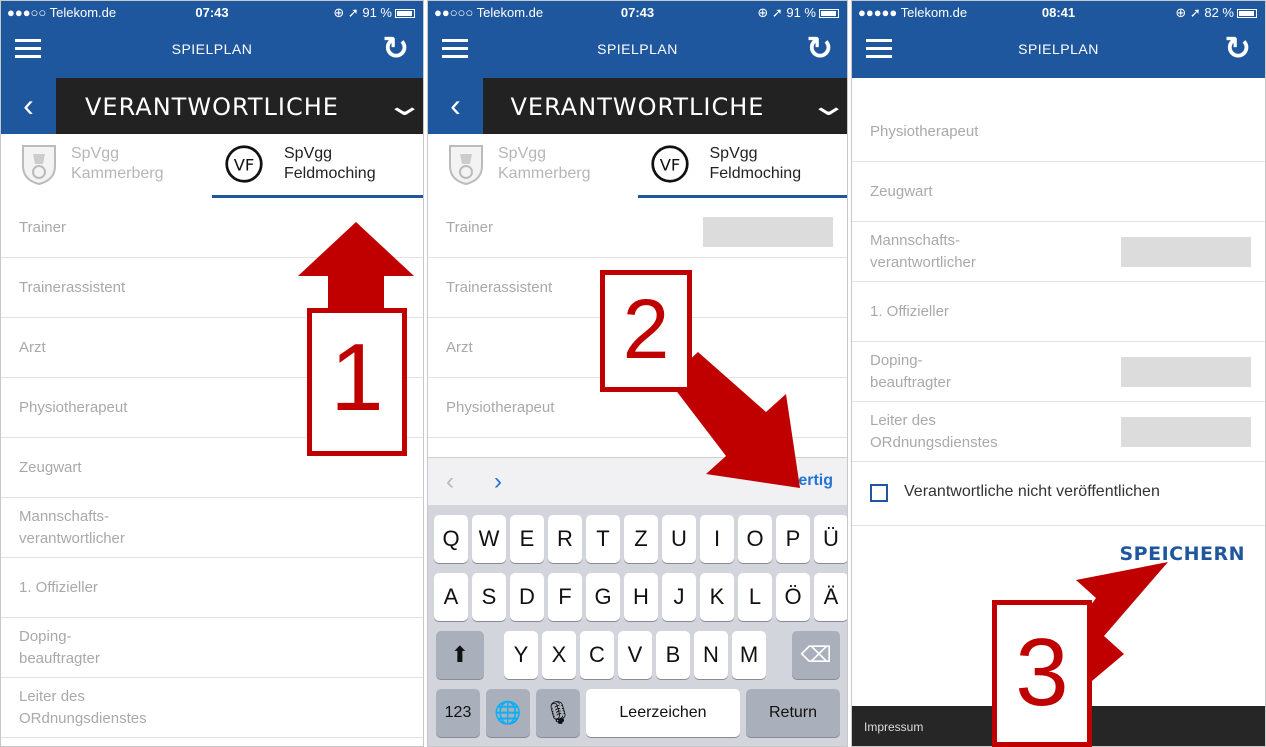  What do you see at coordinates (357, 382) in the screenshot?
I see `step-1-marker: 1` at bounding box center [357, 382].